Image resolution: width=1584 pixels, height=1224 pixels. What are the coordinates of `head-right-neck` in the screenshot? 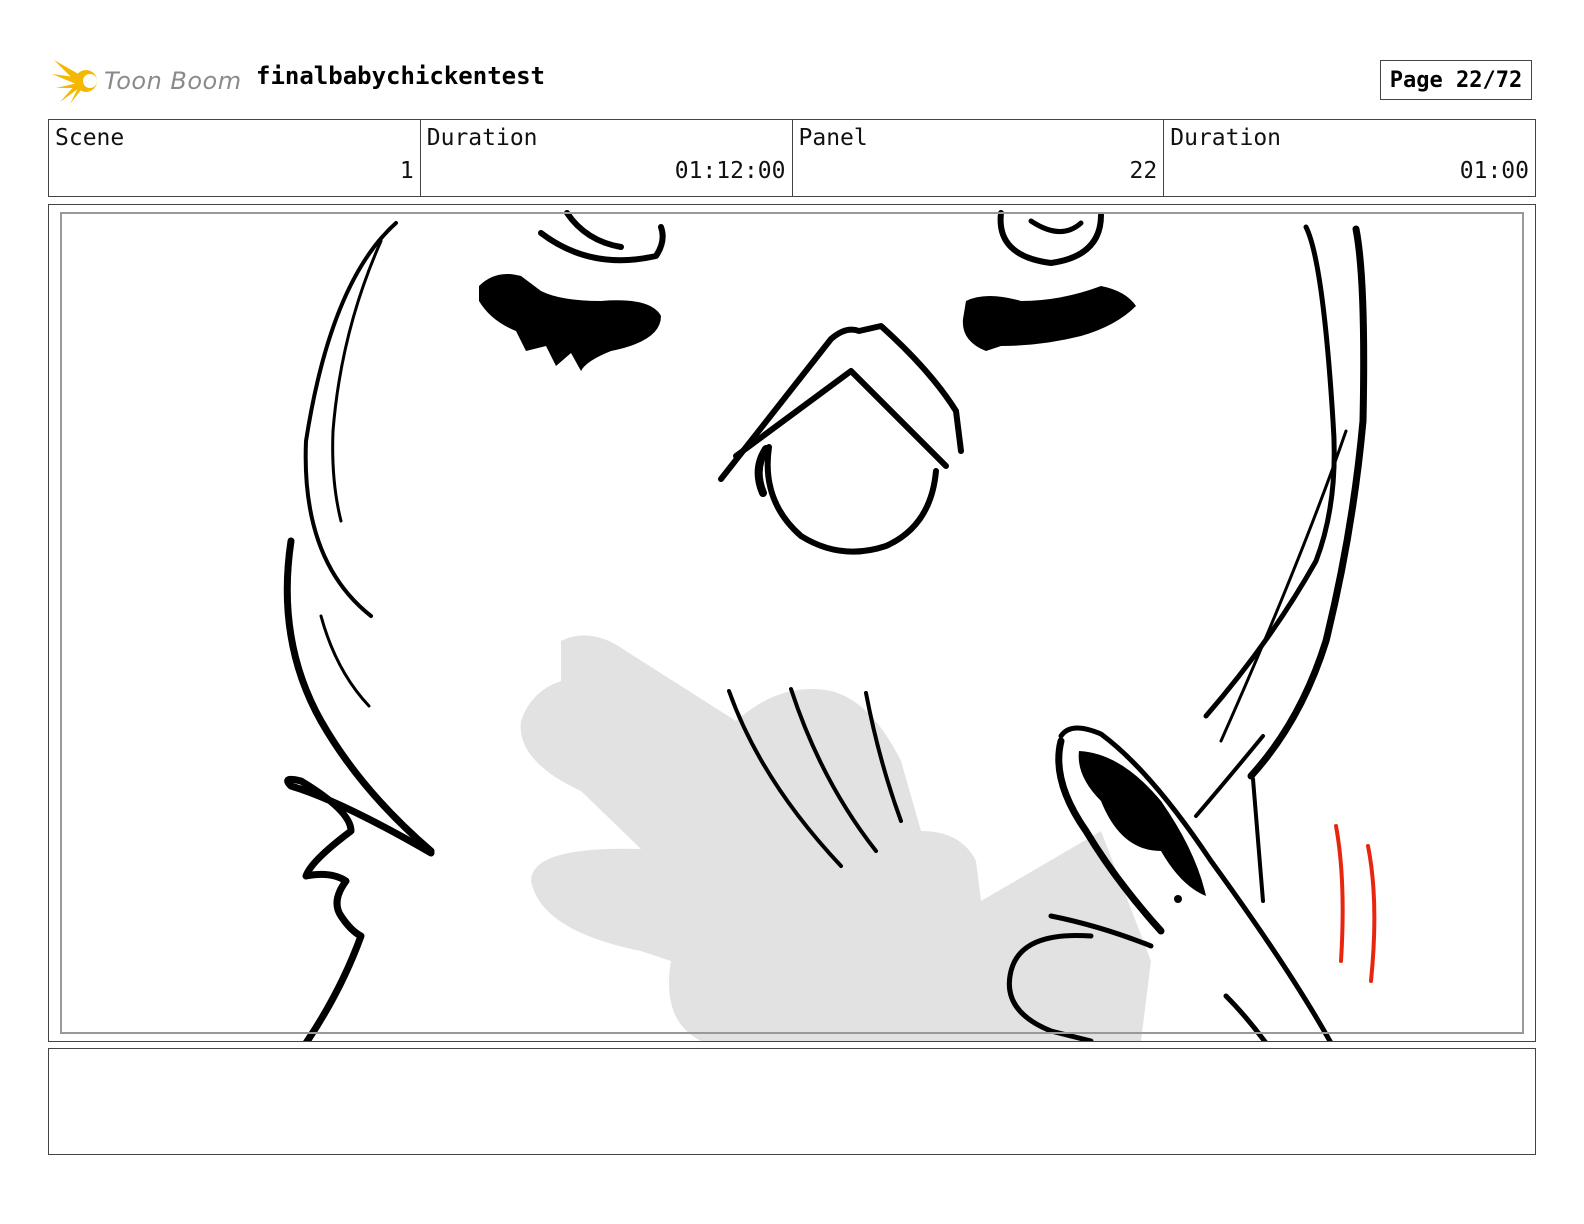 It's located at (1258, 840).